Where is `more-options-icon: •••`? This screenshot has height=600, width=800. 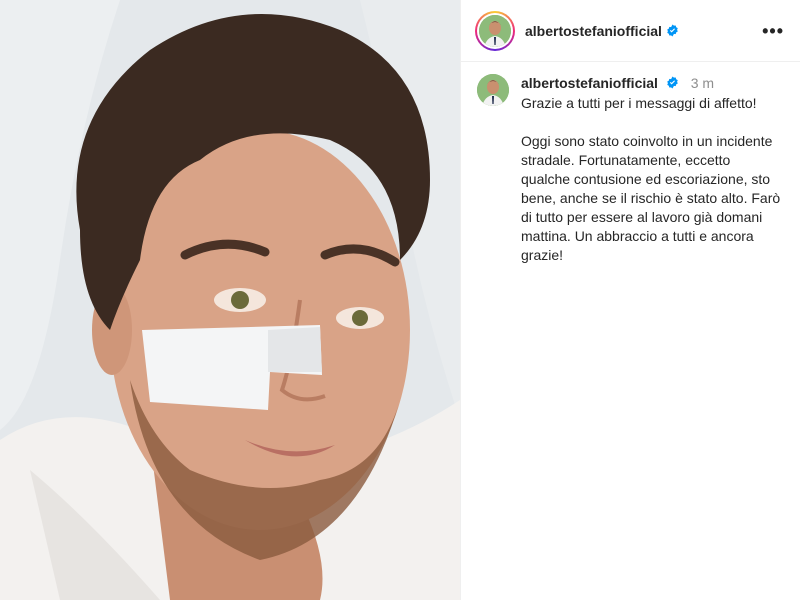 more-options-icon: ••• is located at coordinates (773, 31).